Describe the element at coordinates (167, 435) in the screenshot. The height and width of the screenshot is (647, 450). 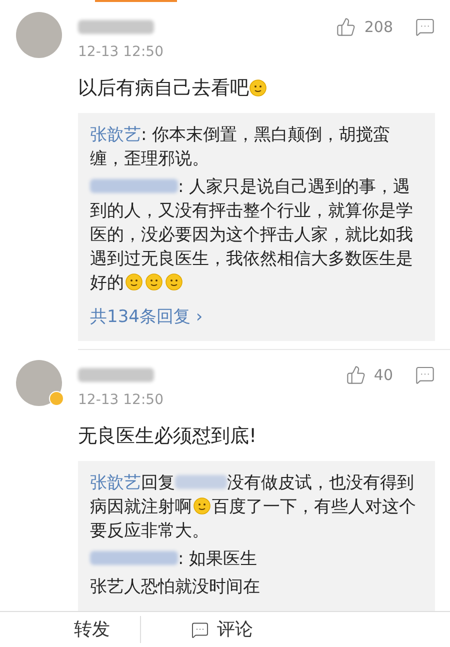
I see `comment-text: 无良医生必须怼到底!` at that location.